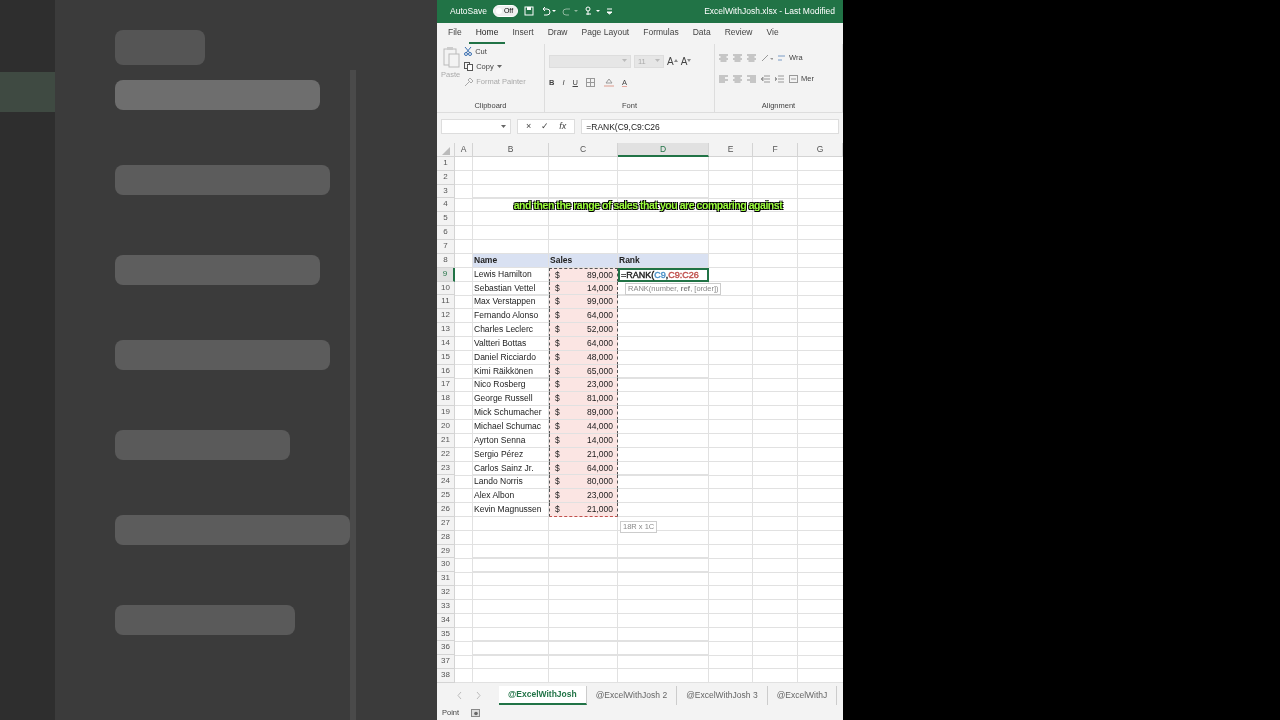 The width and height of the screenshot is (1280, 720). I want to click on ribbon-tab: Draw, so click(557, 33).